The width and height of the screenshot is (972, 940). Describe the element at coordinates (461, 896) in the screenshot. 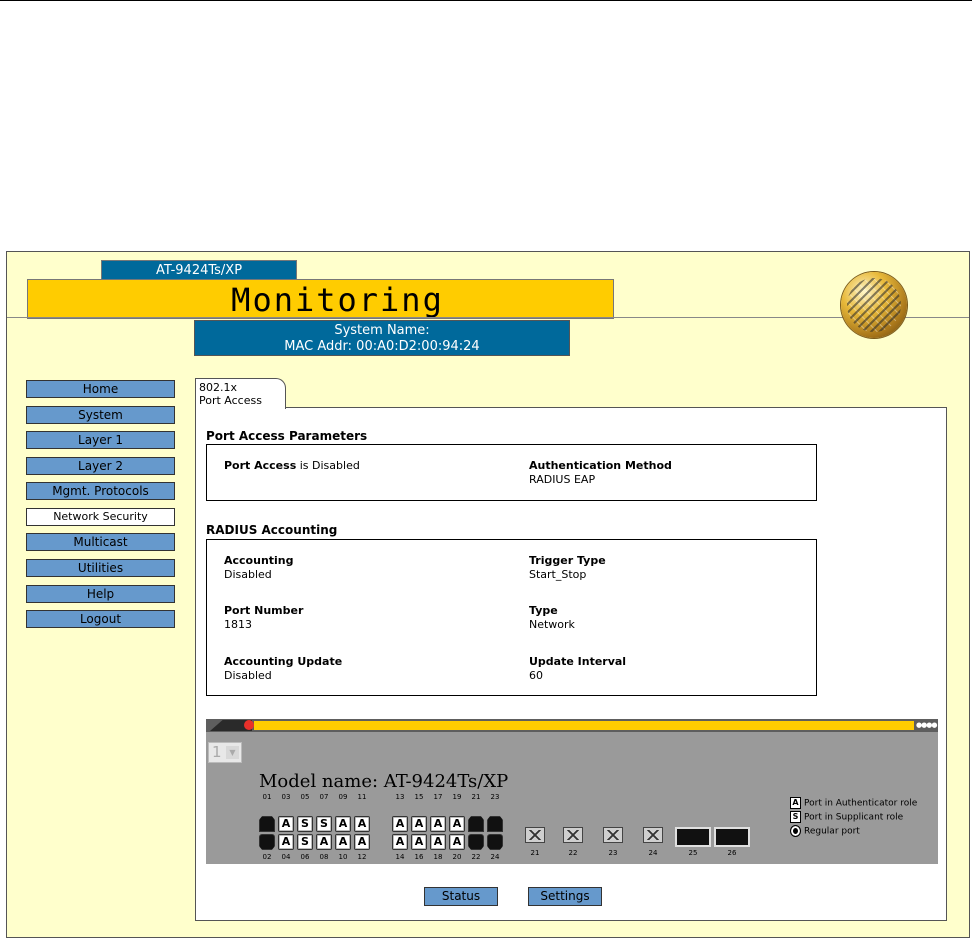

I see `status-button: Status` at that location.